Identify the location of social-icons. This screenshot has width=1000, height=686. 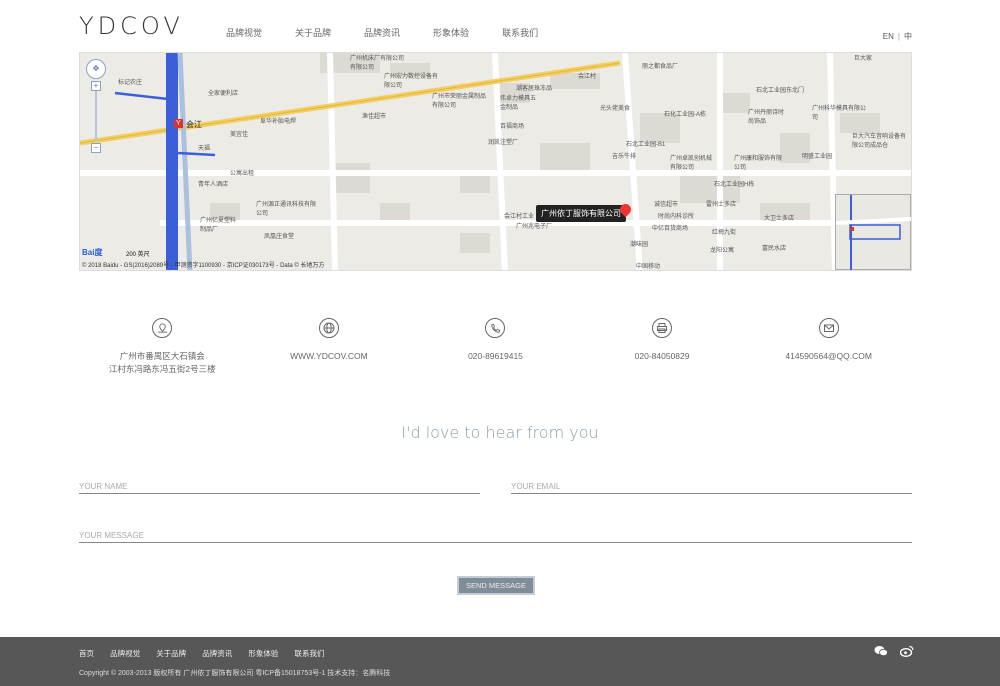
(894, 652).